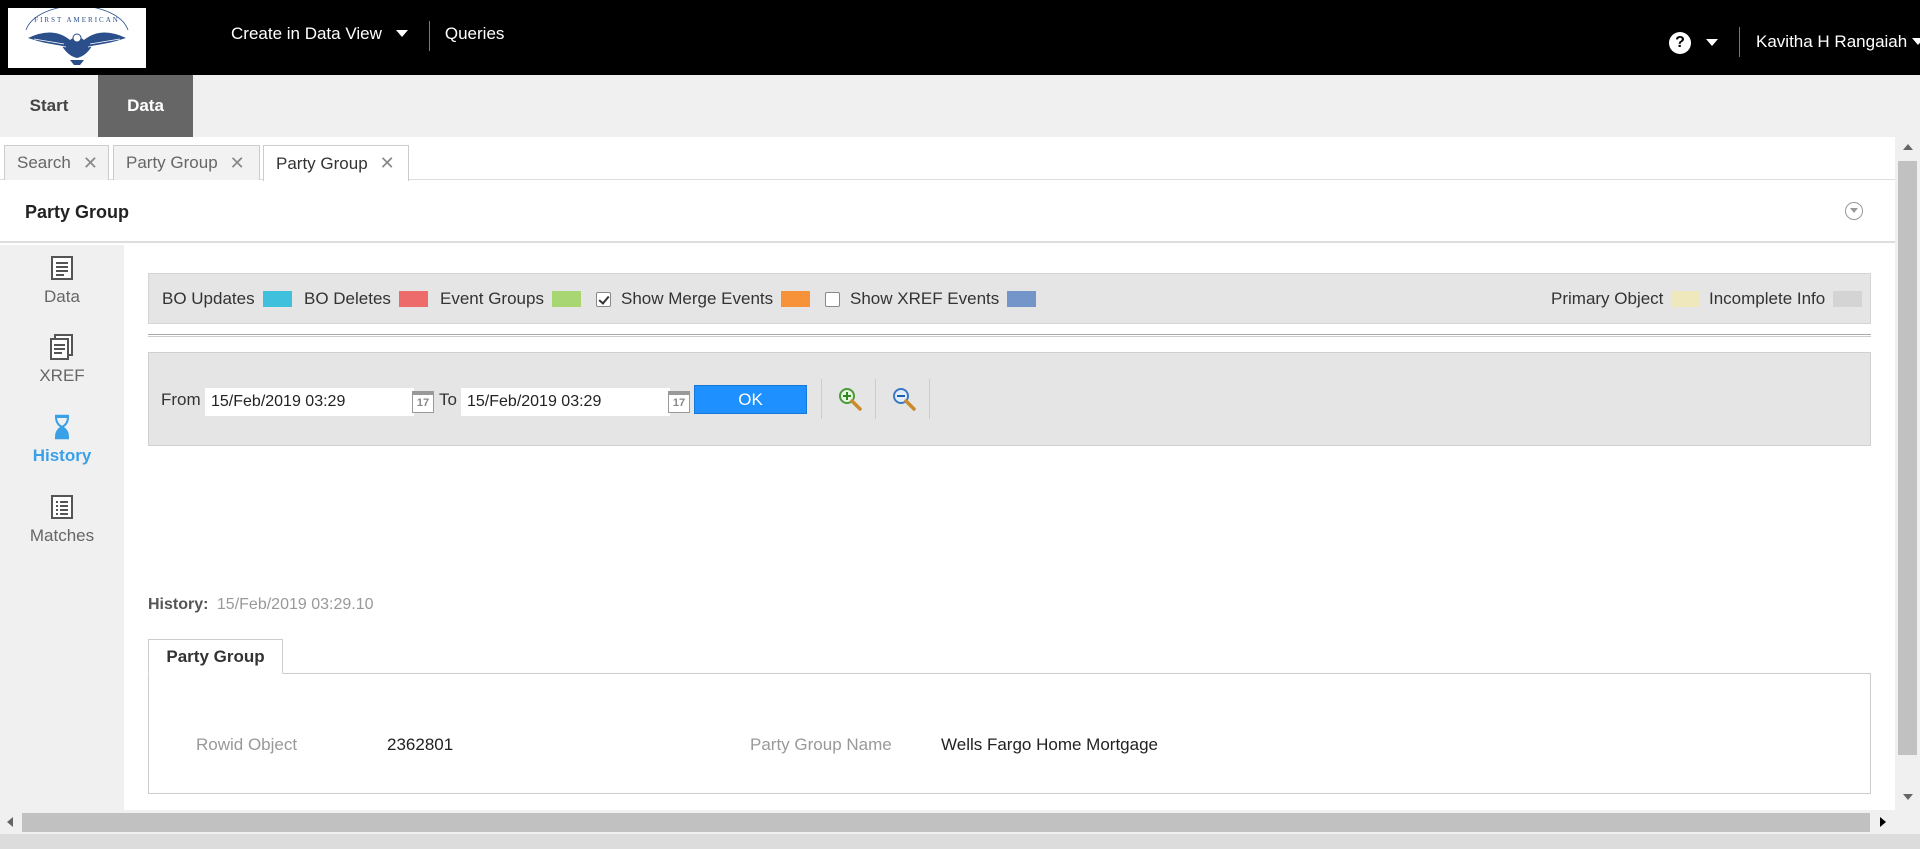 This screenshot has height=849, width=1920. What do you see at coordinates (448, 399) in the screenshot?
I see `to-label: To` at bounding box center [448, 399].